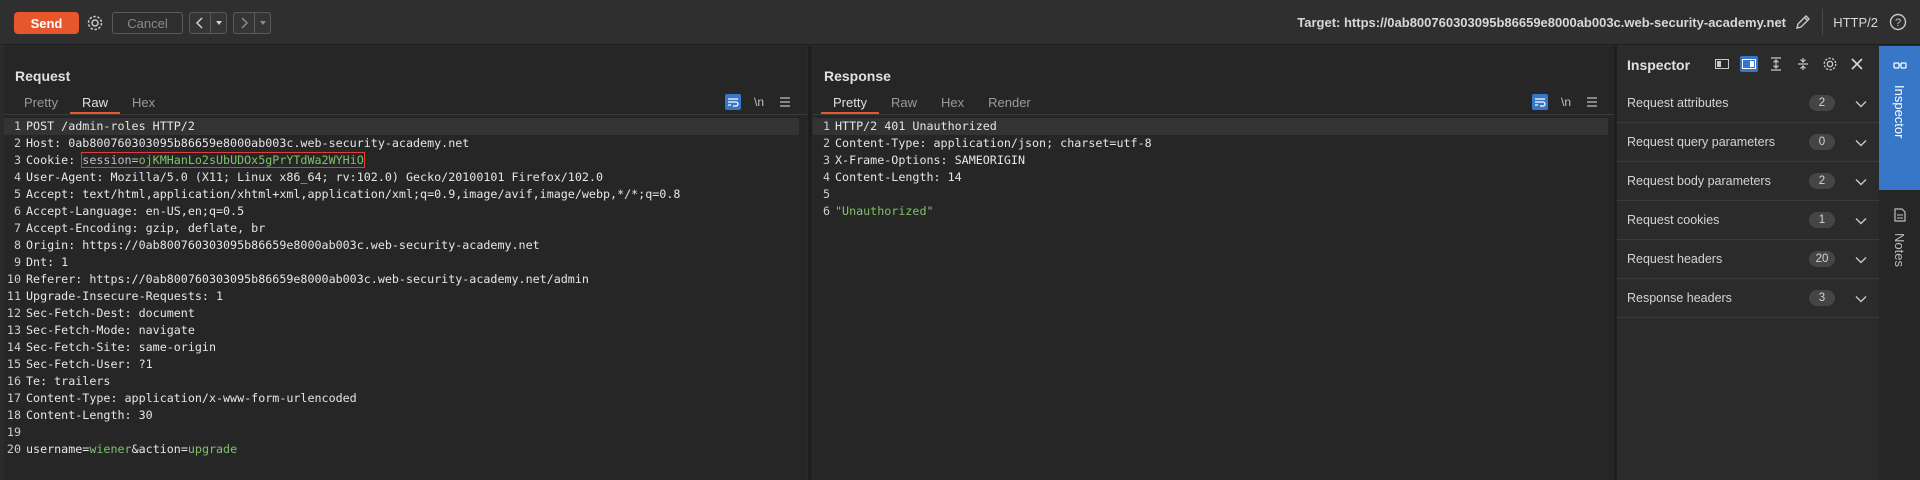 The height and width of the screenshot is (480, 1920). I want to click on tab-response-hex: Hex, so click(952, 104).